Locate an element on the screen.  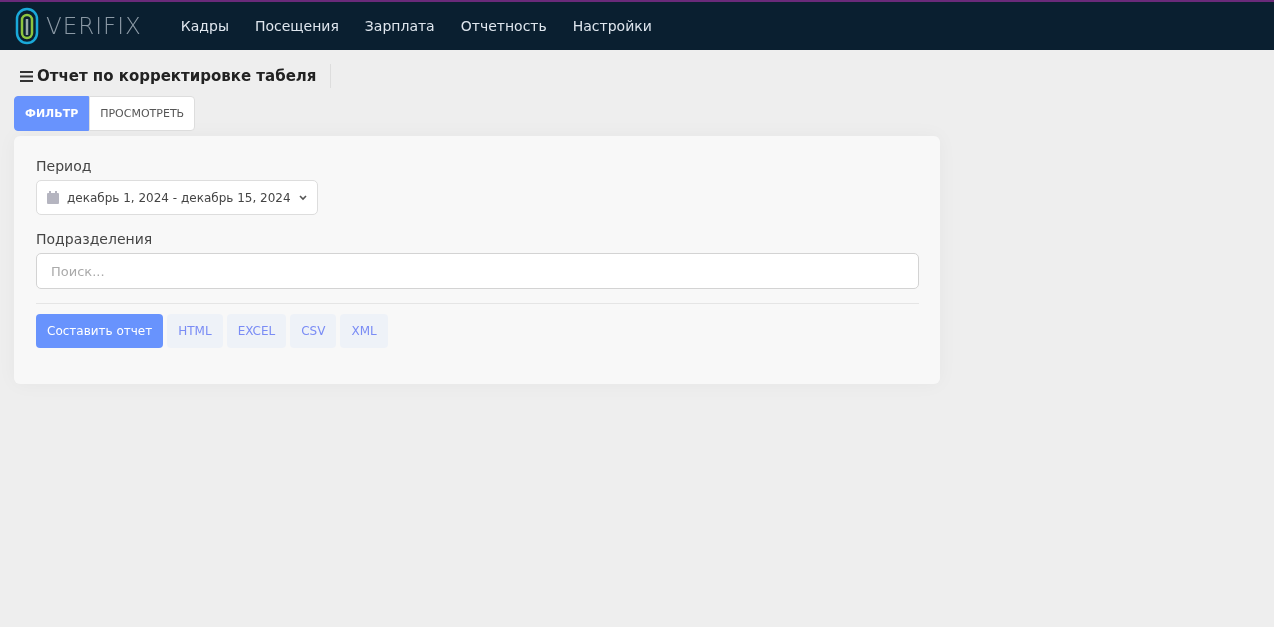
chevron-down-icon is located at coordinates (302, 197).